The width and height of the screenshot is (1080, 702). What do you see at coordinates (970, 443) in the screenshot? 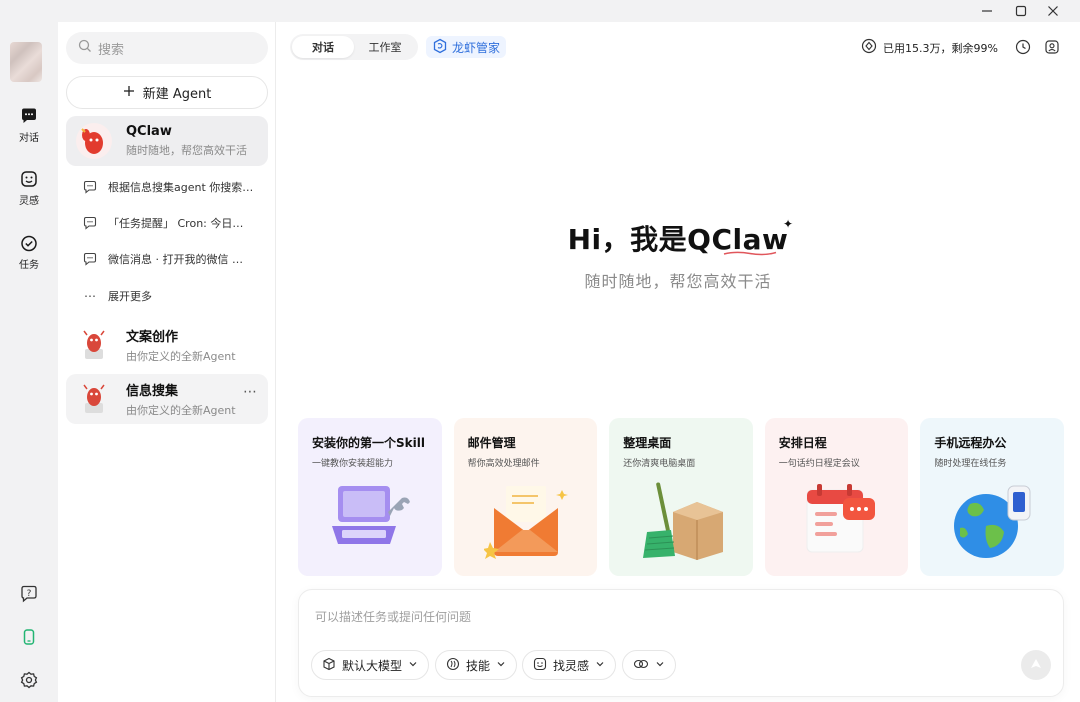
I see `card-title: 手机远程办公` at bounding box center [970, 443].